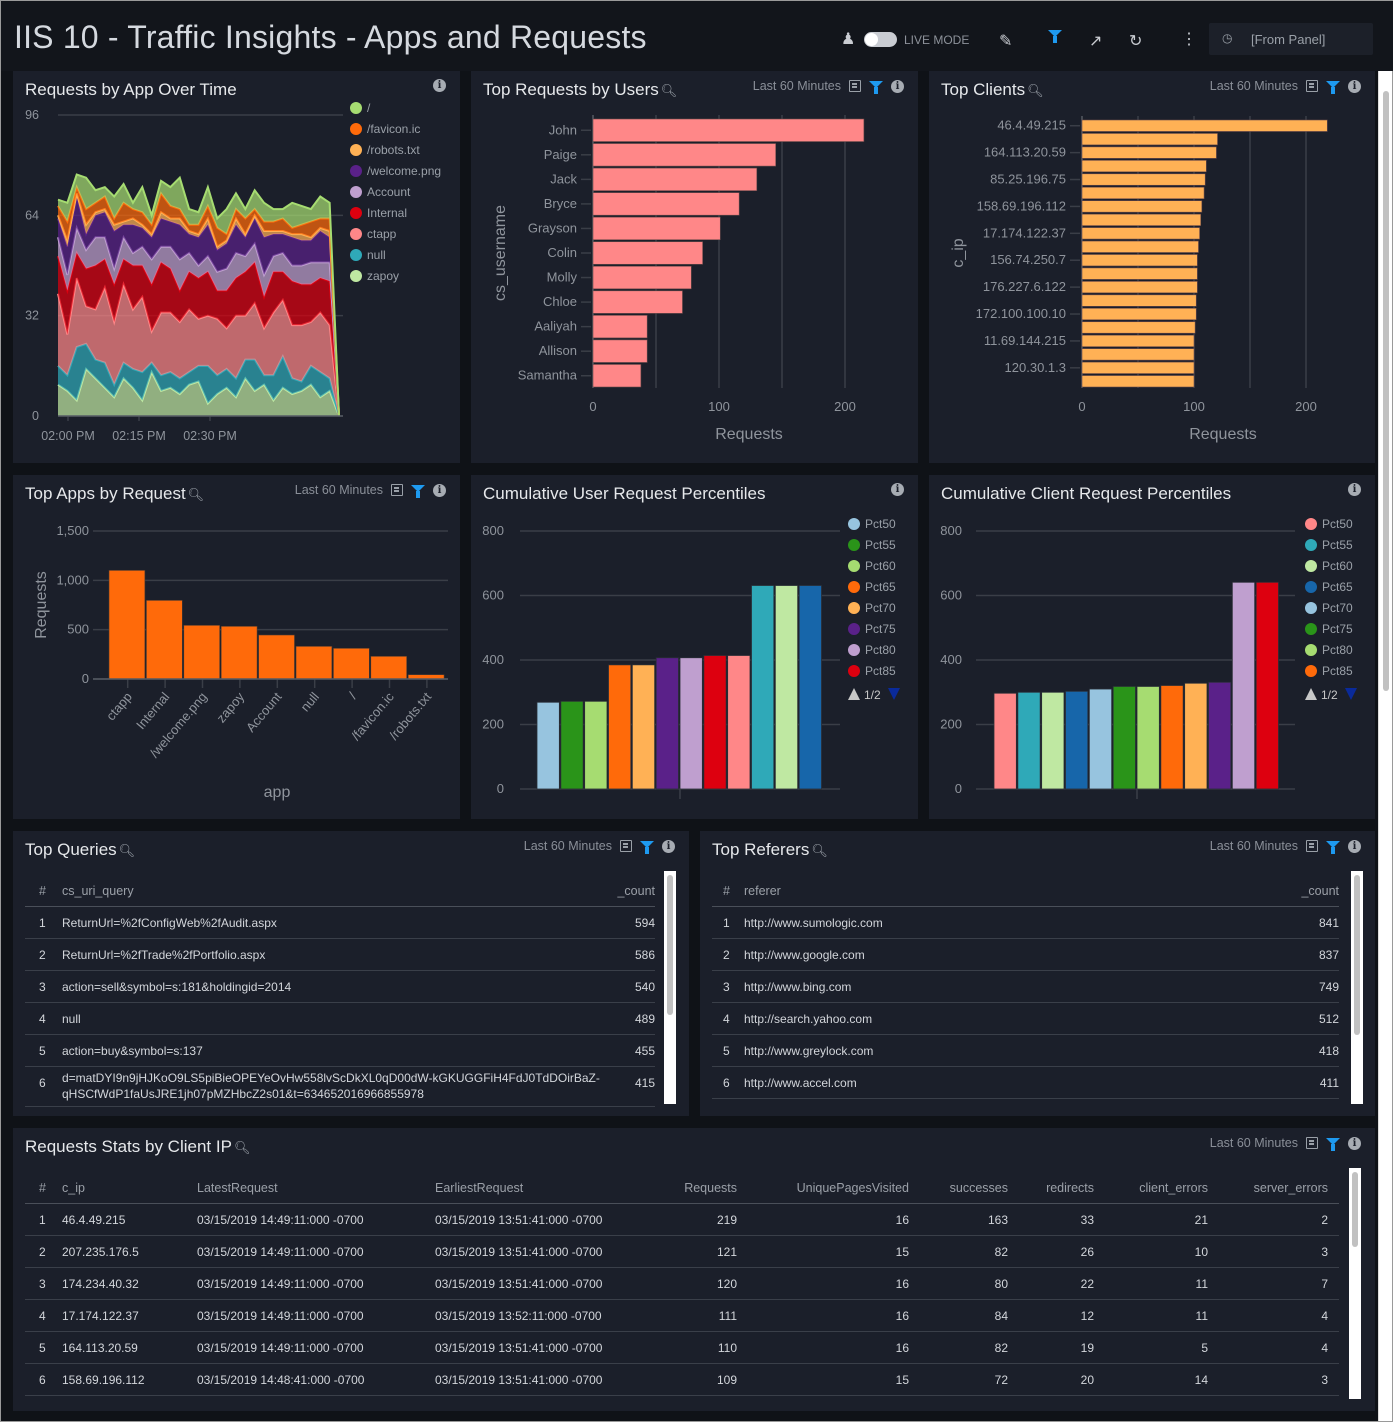 The height and width of the screenshot is (1422, 1393). I want to click on refresh-icon: ↻, so click(1135, 41).